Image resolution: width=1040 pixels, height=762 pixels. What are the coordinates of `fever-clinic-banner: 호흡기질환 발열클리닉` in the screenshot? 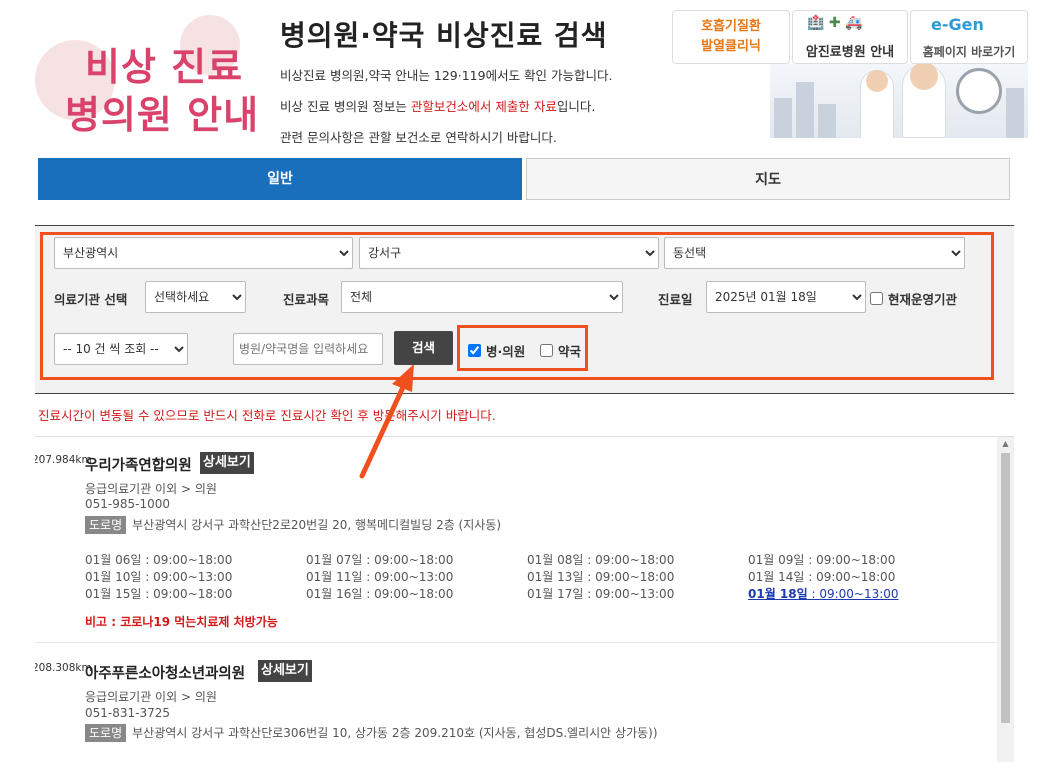 It's located at (731, 37).